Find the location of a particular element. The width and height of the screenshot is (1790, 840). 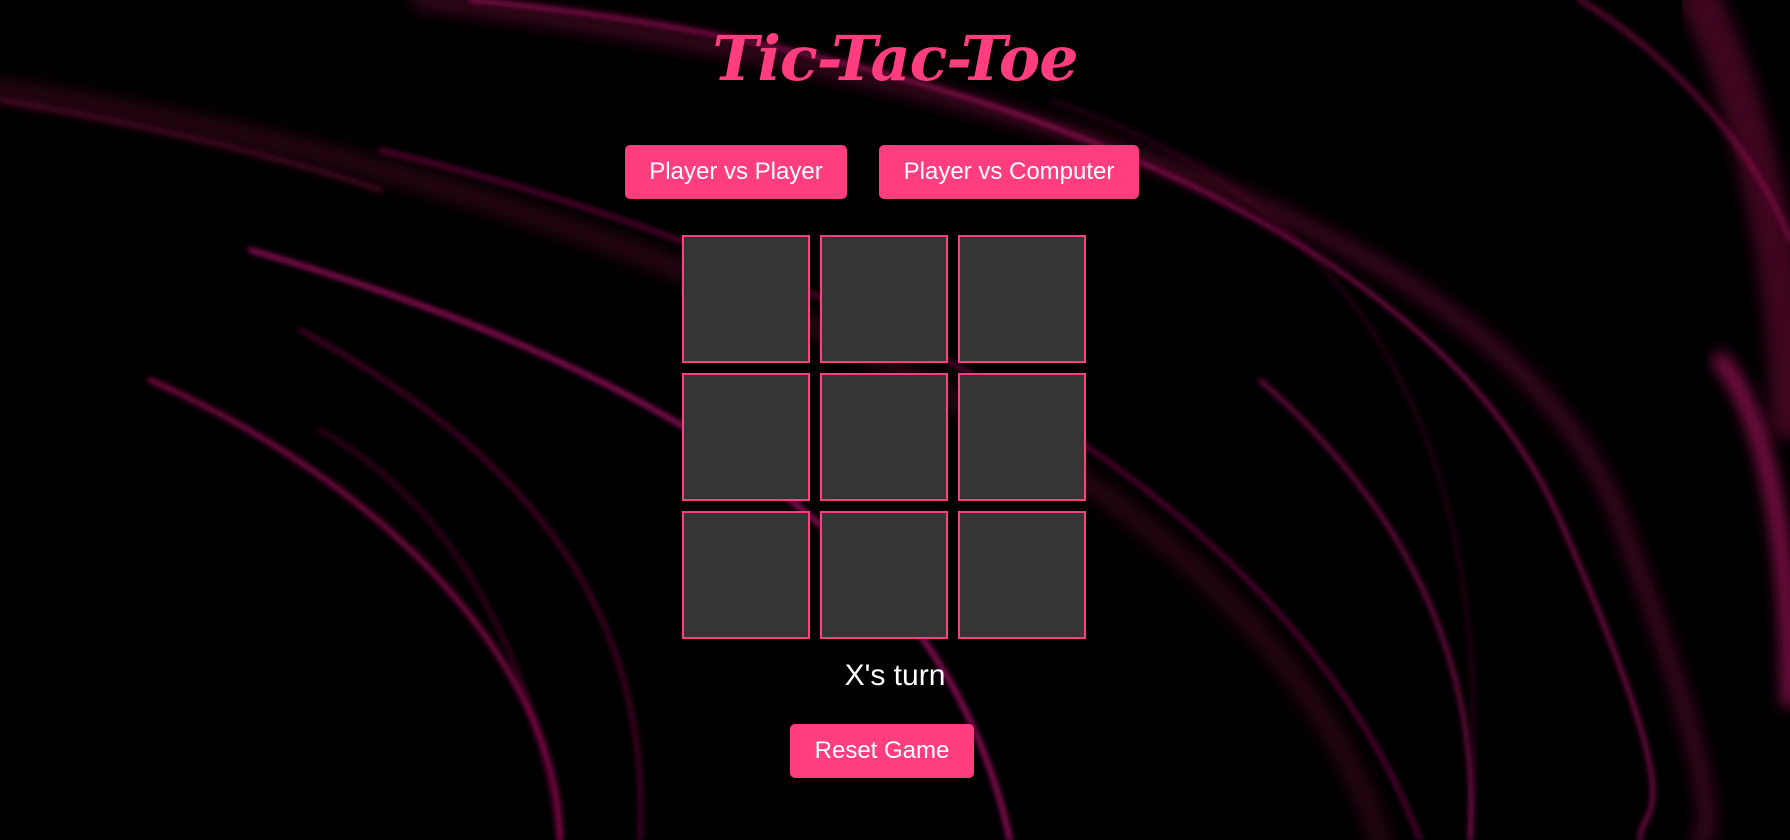

game-board is located at coordinates (884, 437).